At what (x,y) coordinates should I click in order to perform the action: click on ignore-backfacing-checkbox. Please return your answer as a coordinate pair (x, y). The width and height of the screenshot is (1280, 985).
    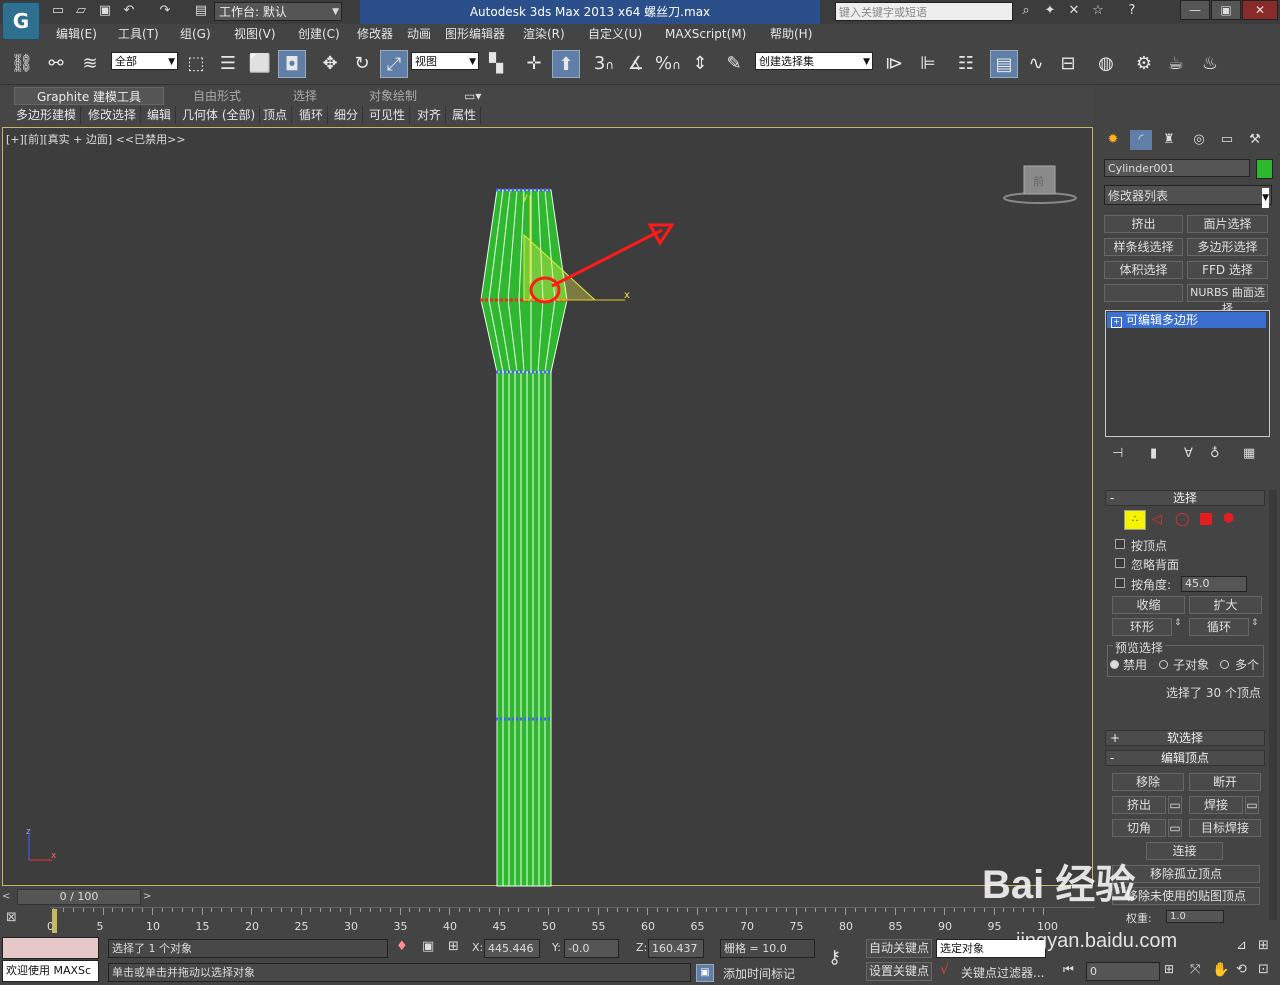
    Looking at the image, I should click on (1120, 563).